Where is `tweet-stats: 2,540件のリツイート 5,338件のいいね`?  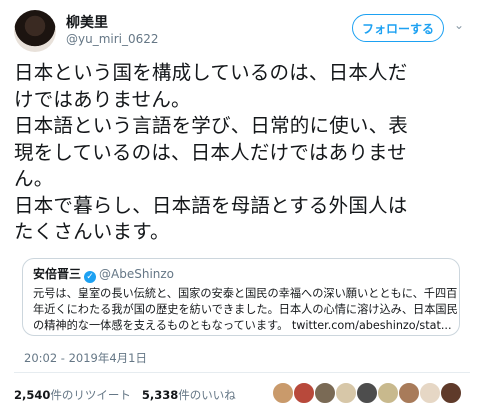 tweet-stats: 2,540件のリツイート 5,338件のいいね is located at coordinates (125, 395).